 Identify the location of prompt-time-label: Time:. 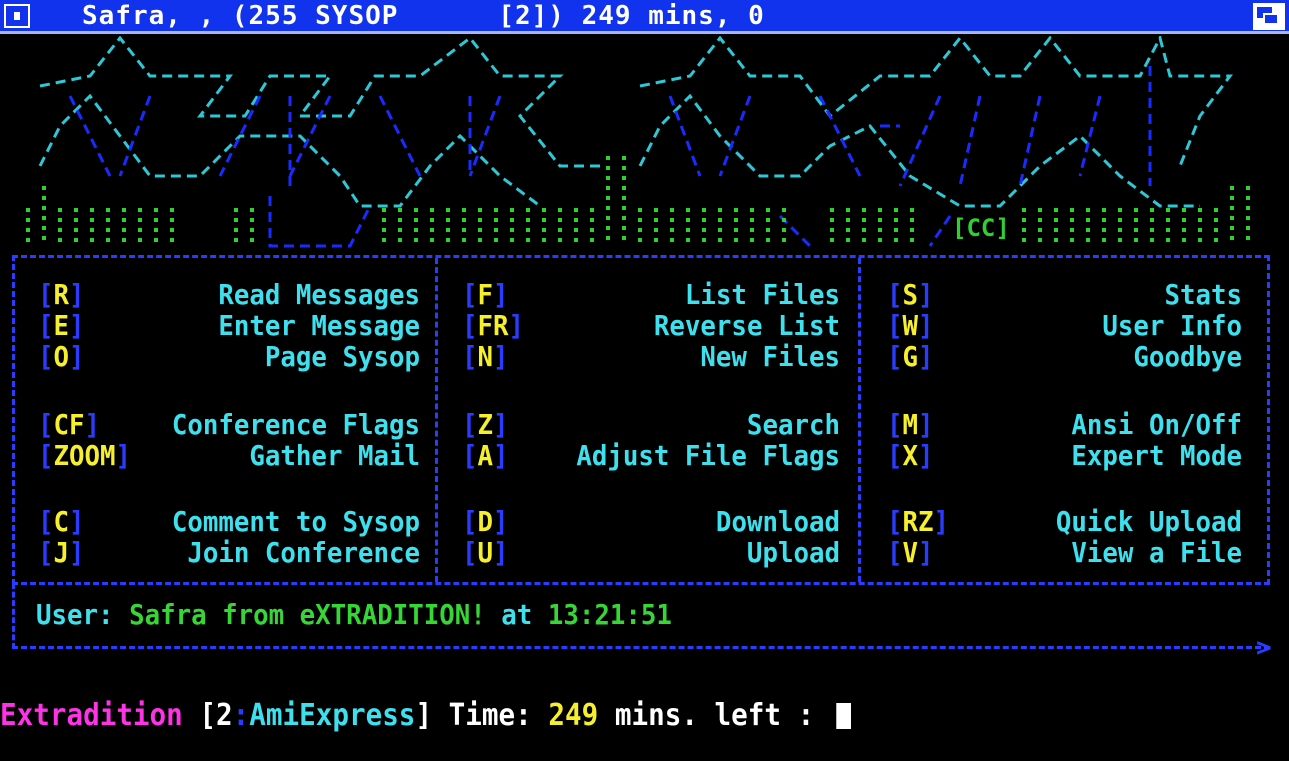
(498, 715).